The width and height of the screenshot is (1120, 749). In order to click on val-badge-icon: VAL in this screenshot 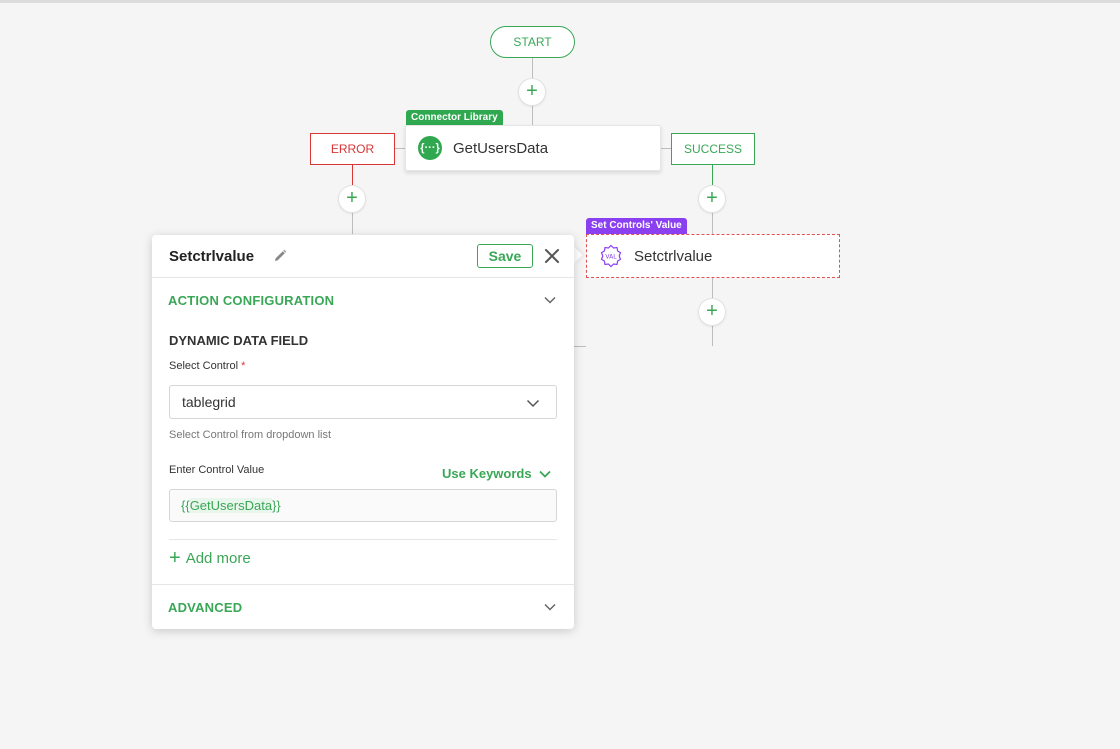, I will do `click(611, 256)`.